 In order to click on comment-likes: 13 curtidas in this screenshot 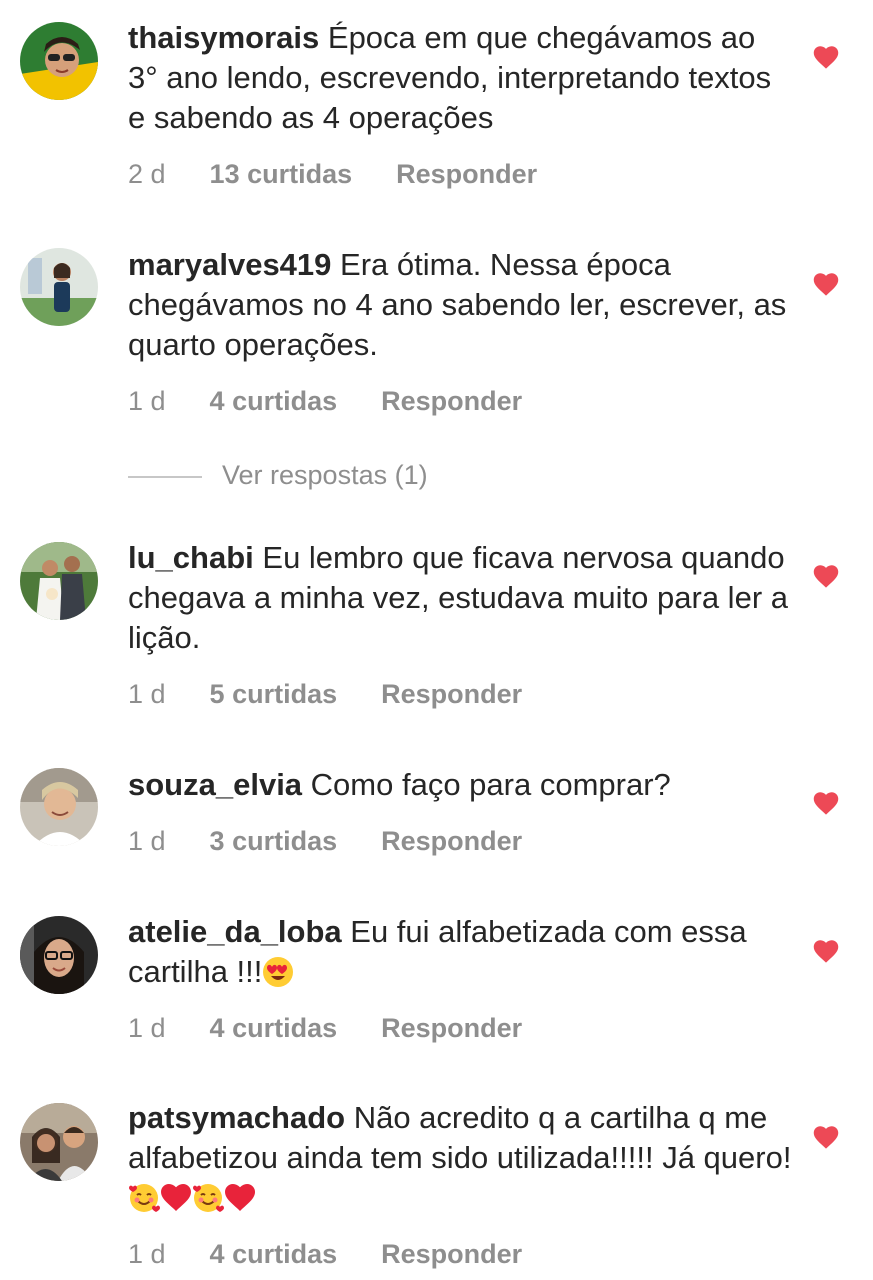, I will do `click(281, 174)`.